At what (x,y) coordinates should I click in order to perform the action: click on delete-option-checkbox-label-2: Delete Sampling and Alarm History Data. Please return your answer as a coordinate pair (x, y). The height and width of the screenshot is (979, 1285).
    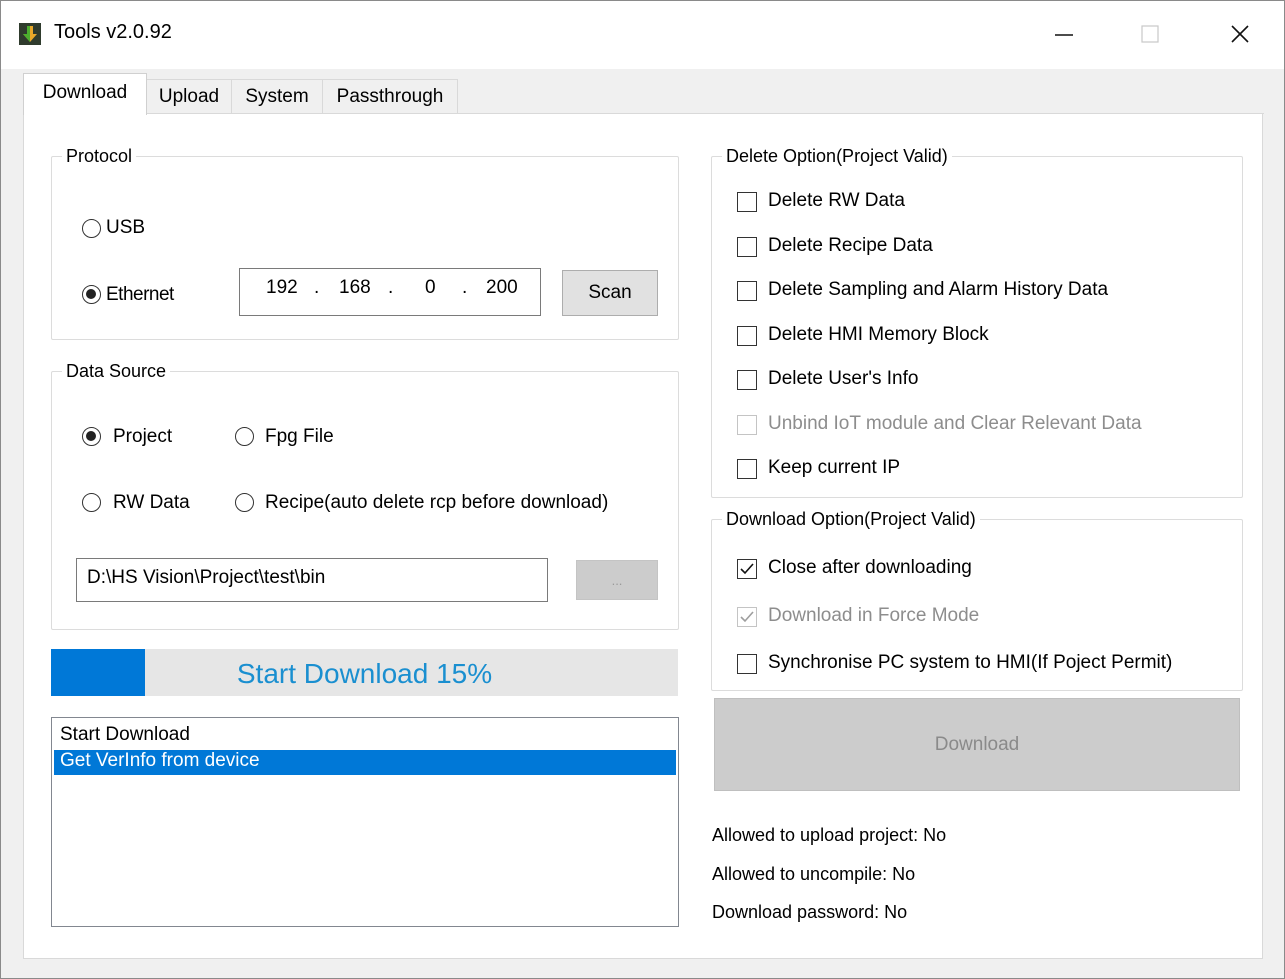
    Looking at the image, I should click on (938, 289).